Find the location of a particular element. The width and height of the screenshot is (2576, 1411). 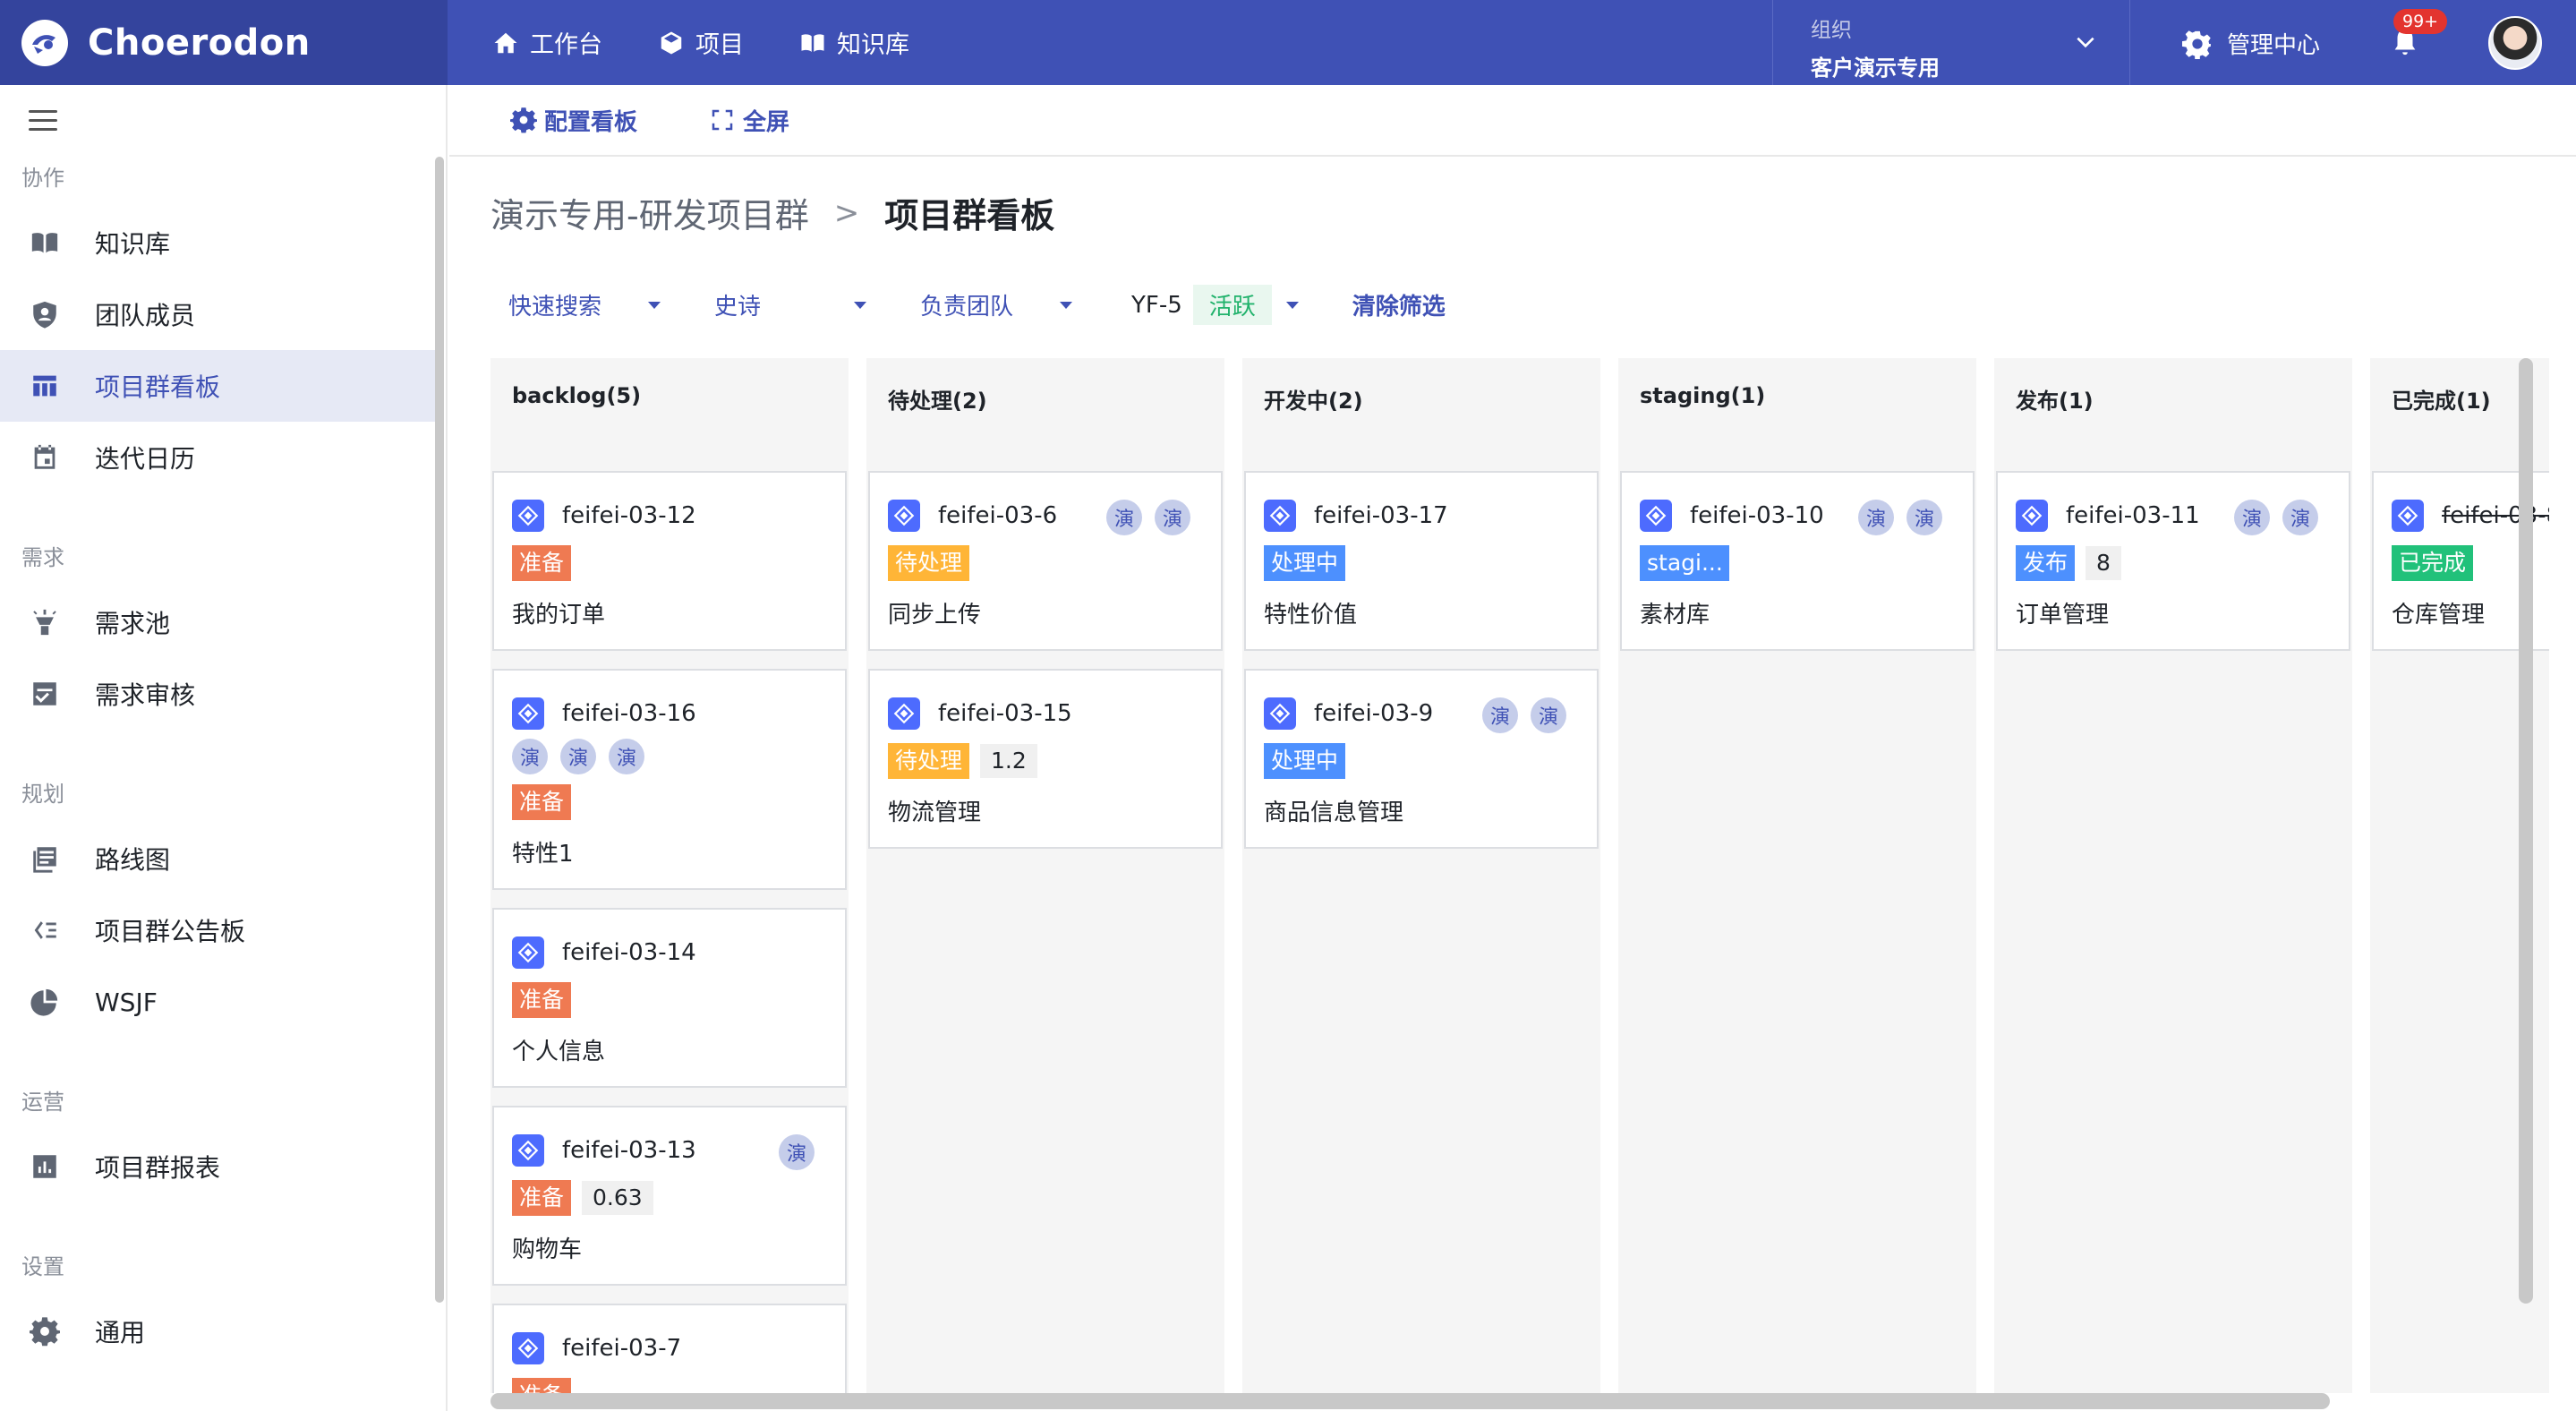

brand: Choerodon is located at coordinates (224, 42).